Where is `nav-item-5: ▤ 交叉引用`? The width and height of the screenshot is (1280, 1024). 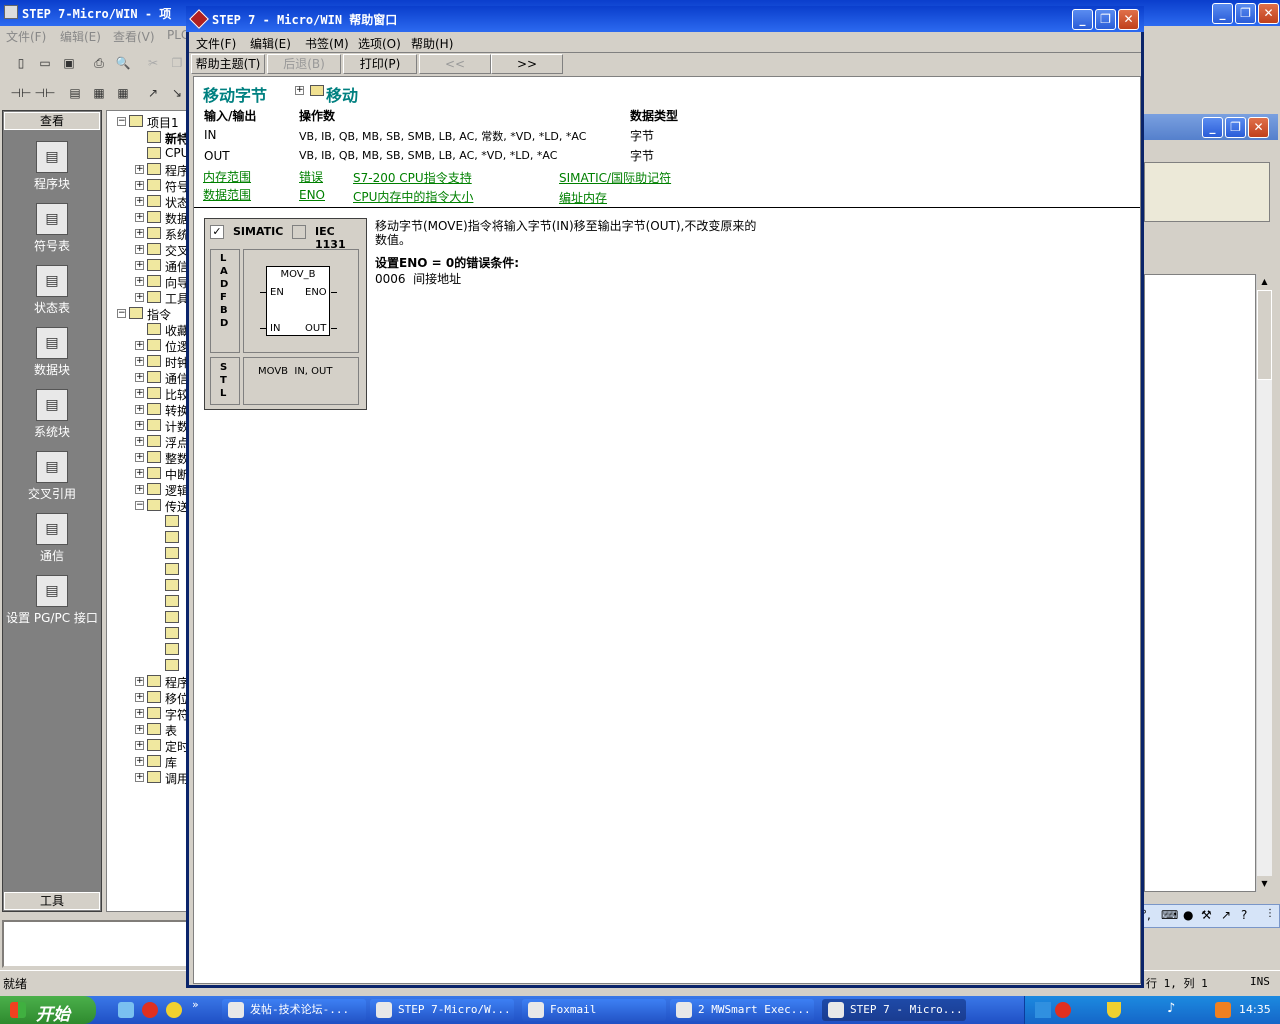 nav-item-5: ▤ 交叉引用 is located at coordinates (52, 476).